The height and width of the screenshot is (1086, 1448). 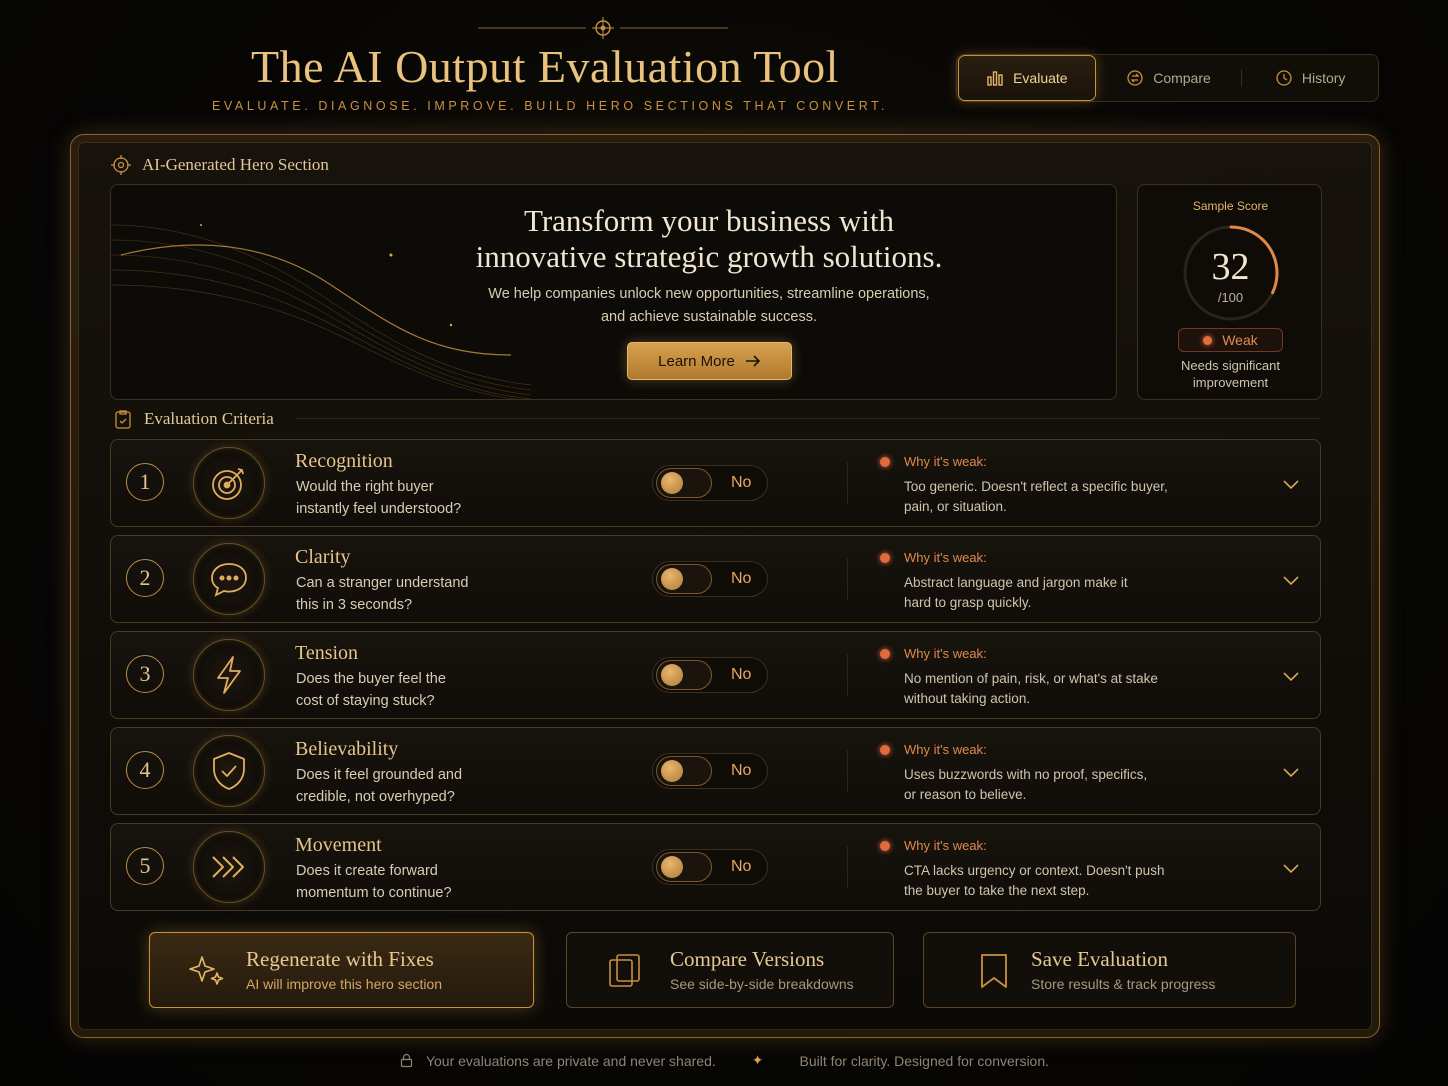 What do you see at coordinates (708, 220) in the screenshot?
I see `hero-headline-line: Transform your business with` at bounding box center [708, 220].